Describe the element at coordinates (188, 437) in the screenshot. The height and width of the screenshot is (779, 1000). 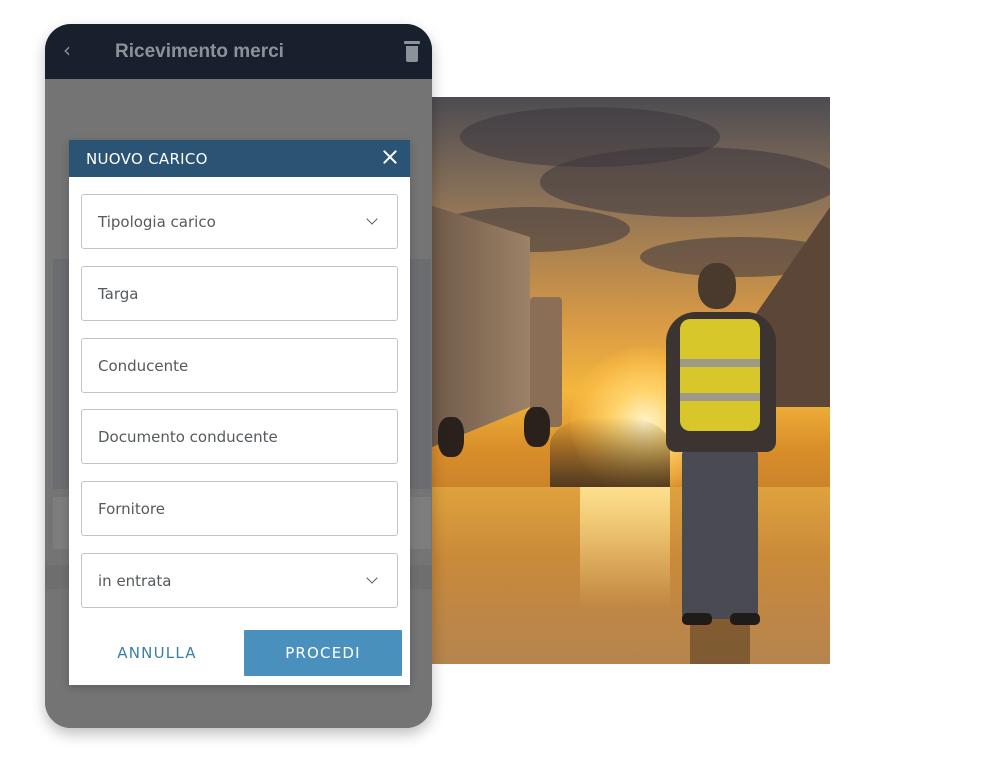
I see `driver-document-placeholder: Documento conducente` at that location.